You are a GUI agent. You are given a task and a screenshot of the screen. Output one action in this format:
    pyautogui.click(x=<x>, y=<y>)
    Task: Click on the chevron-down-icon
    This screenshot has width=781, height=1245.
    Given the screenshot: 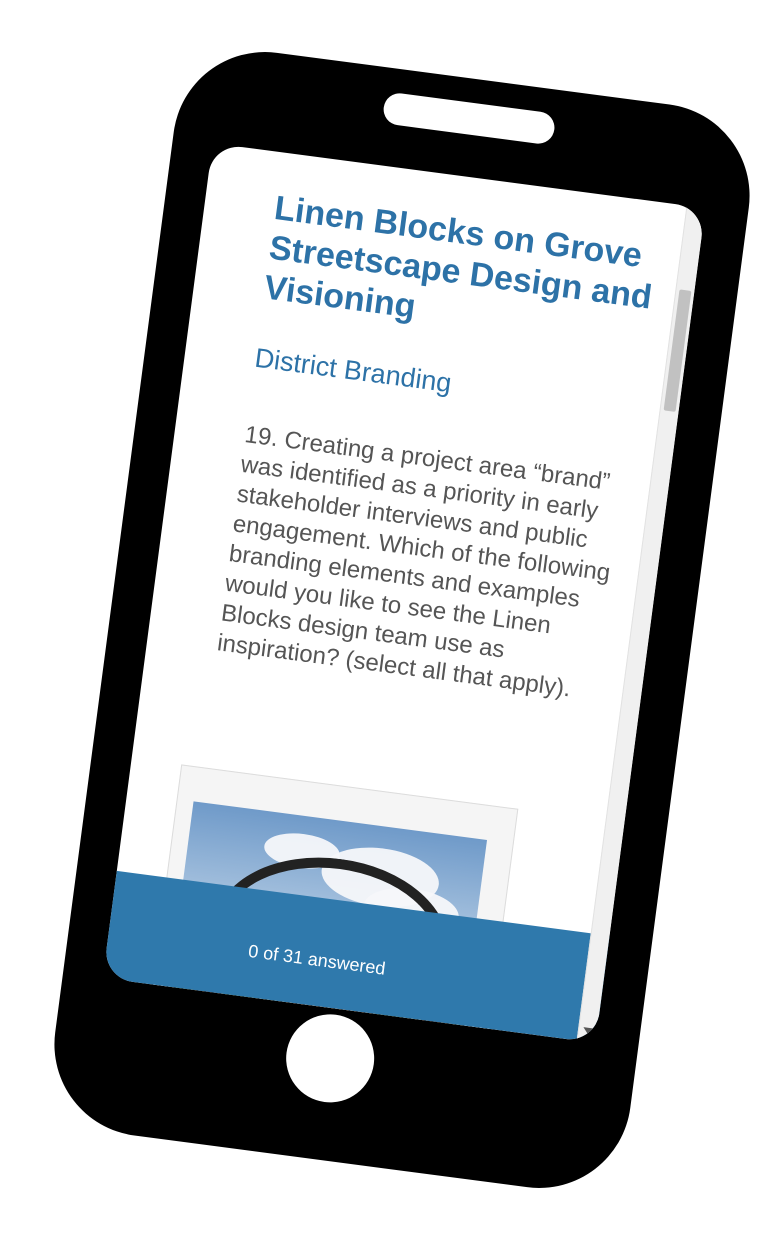 What is the action you would take?
    pyautogui.click(x=588, y=1031)
    